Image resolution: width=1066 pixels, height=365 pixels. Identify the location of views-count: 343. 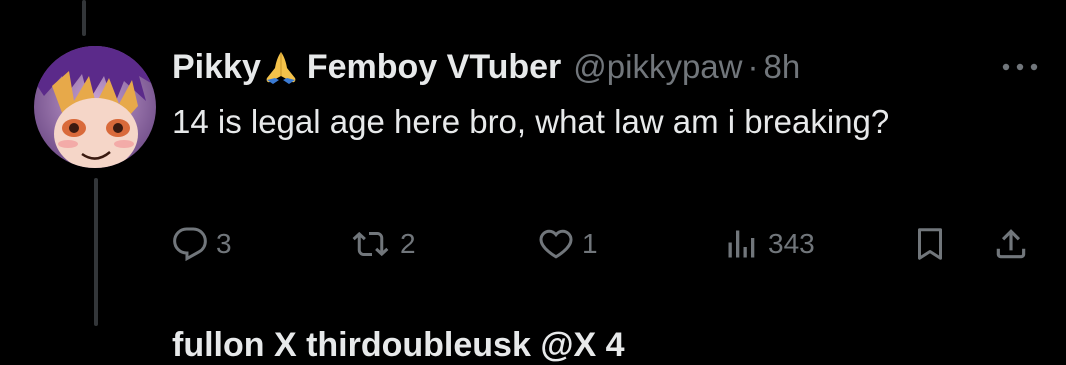
(791, 243).